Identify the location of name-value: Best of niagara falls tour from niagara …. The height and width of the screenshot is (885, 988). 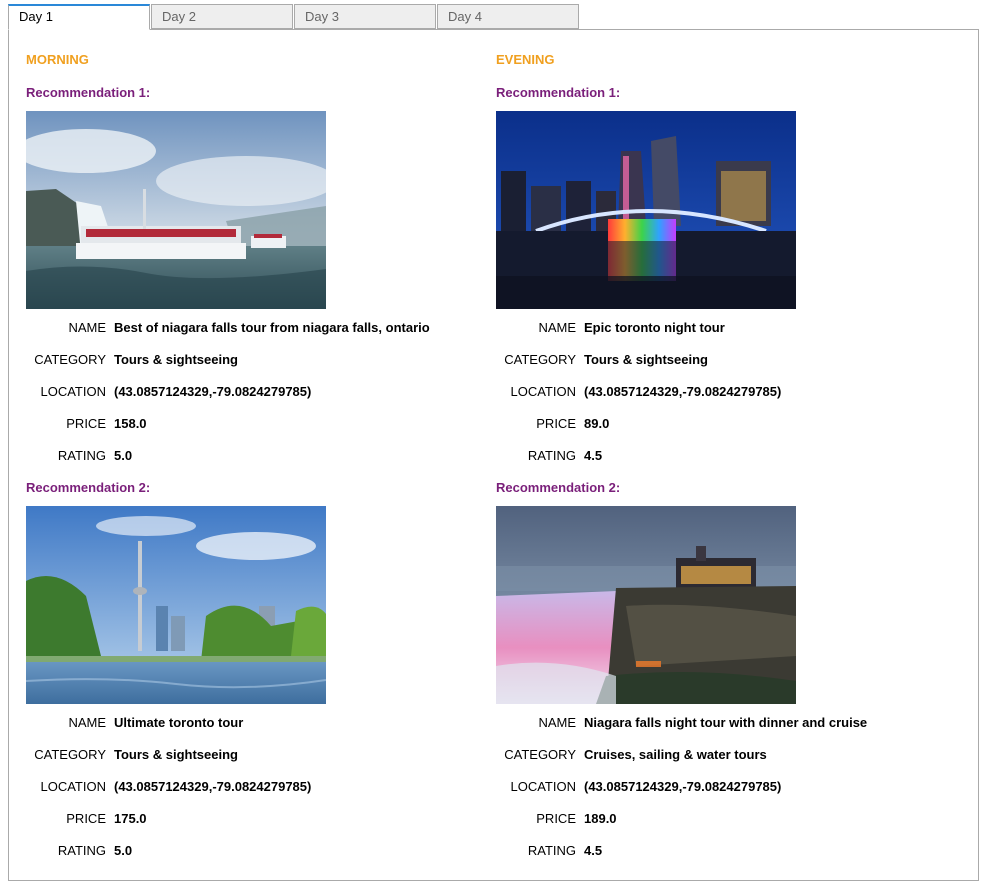
(272, 327).